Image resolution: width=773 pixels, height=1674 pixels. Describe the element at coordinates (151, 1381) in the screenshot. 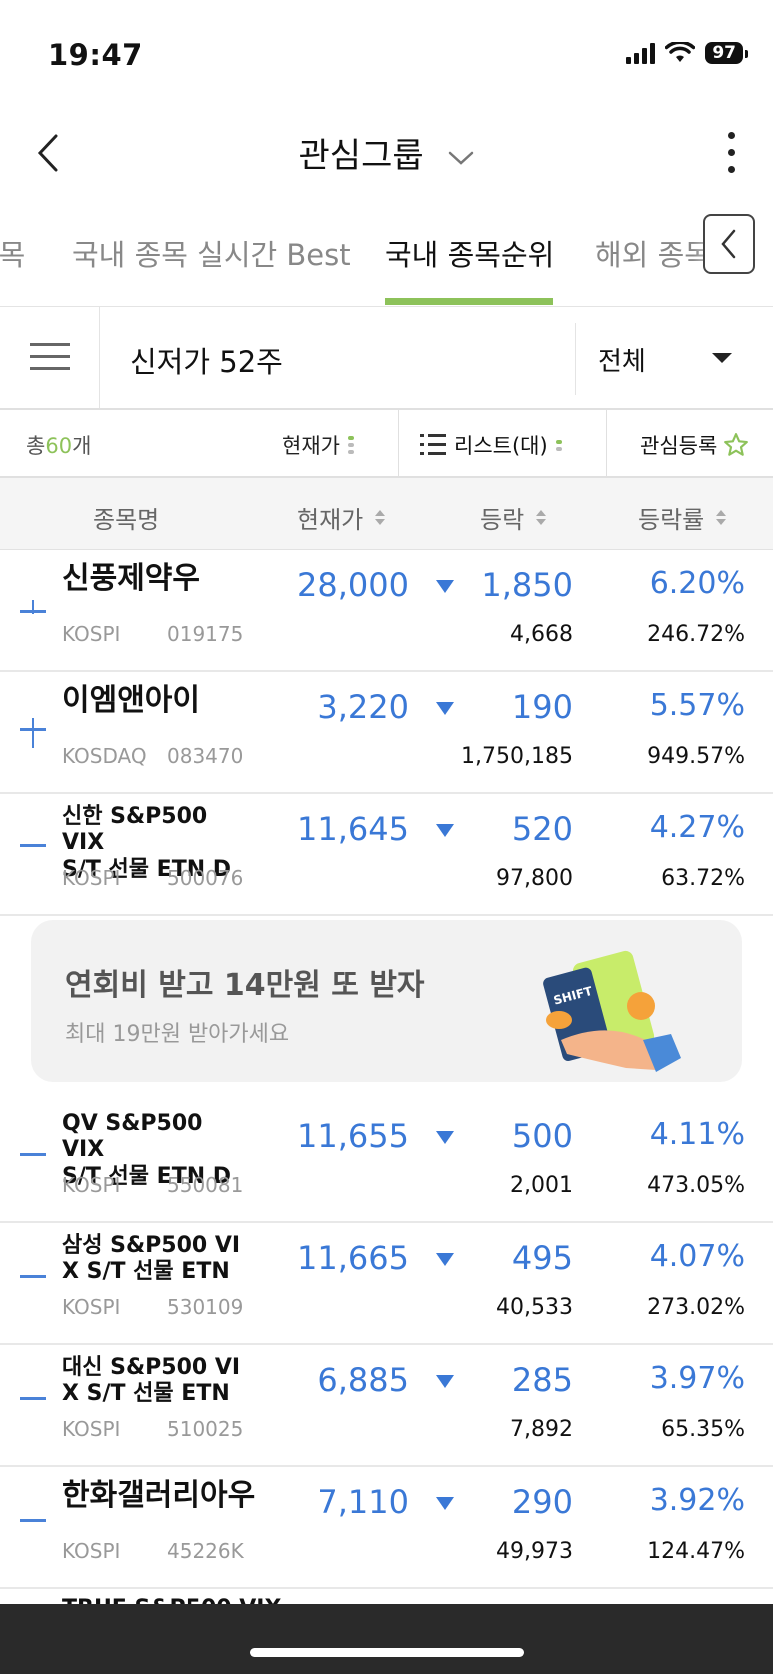

I see `stock-name: 대신 S&P500 VI X S/T 선물 ETN` at that location.